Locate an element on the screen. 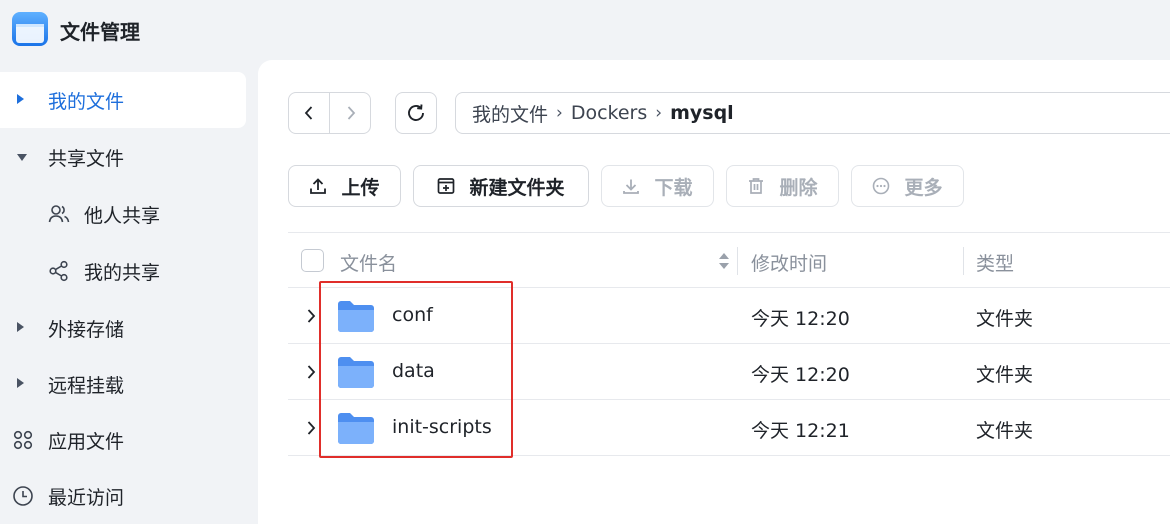  app-header: 文件管理 is located at coordinates (585, 31).